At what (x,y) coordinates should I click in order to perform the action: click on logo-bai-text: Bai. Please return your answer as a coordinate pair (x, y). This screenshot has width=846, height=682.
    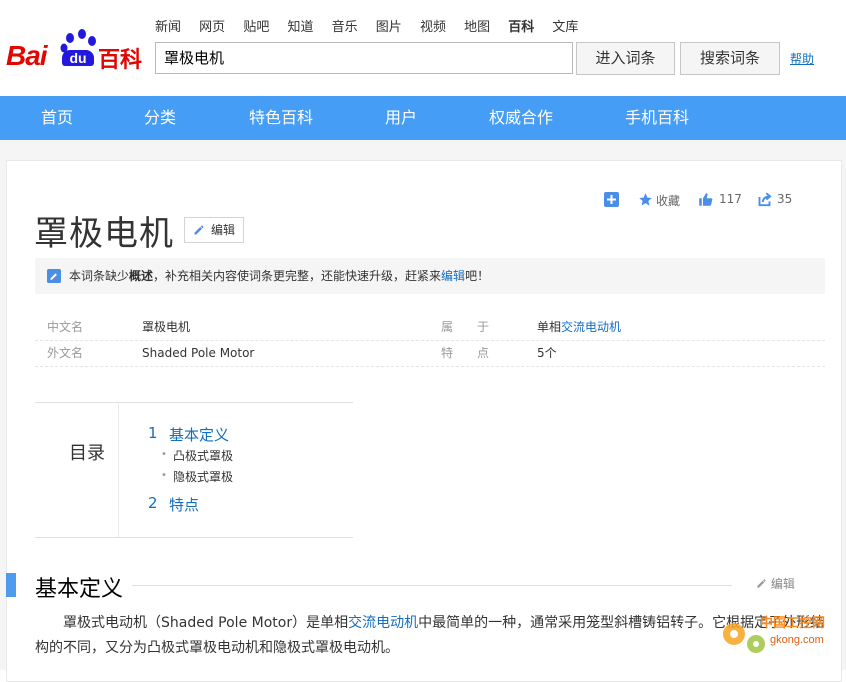
    Looking at the image, I should click on (27, 55).